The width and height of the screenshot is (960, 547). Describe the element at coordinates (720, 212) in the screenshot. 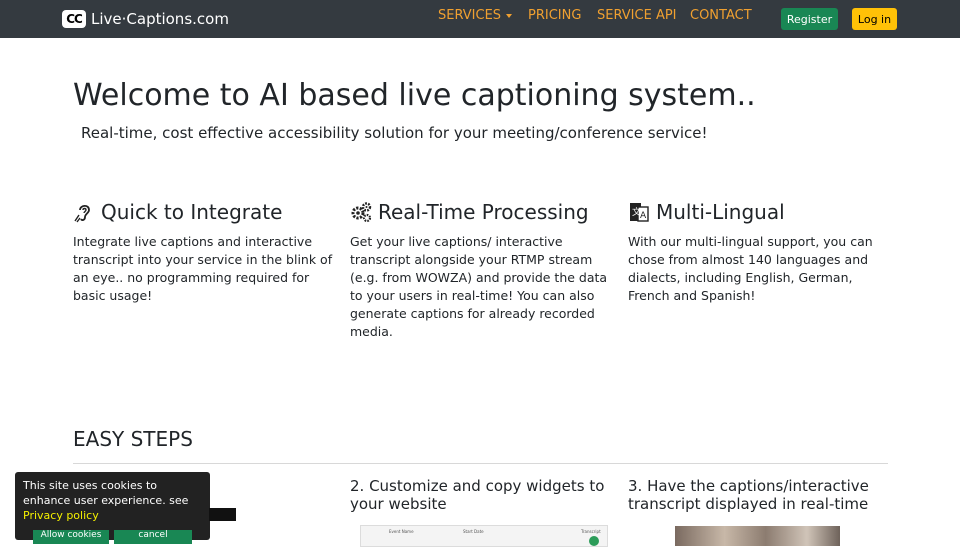

I see `feature-title: Multi-Lingual` at that location.